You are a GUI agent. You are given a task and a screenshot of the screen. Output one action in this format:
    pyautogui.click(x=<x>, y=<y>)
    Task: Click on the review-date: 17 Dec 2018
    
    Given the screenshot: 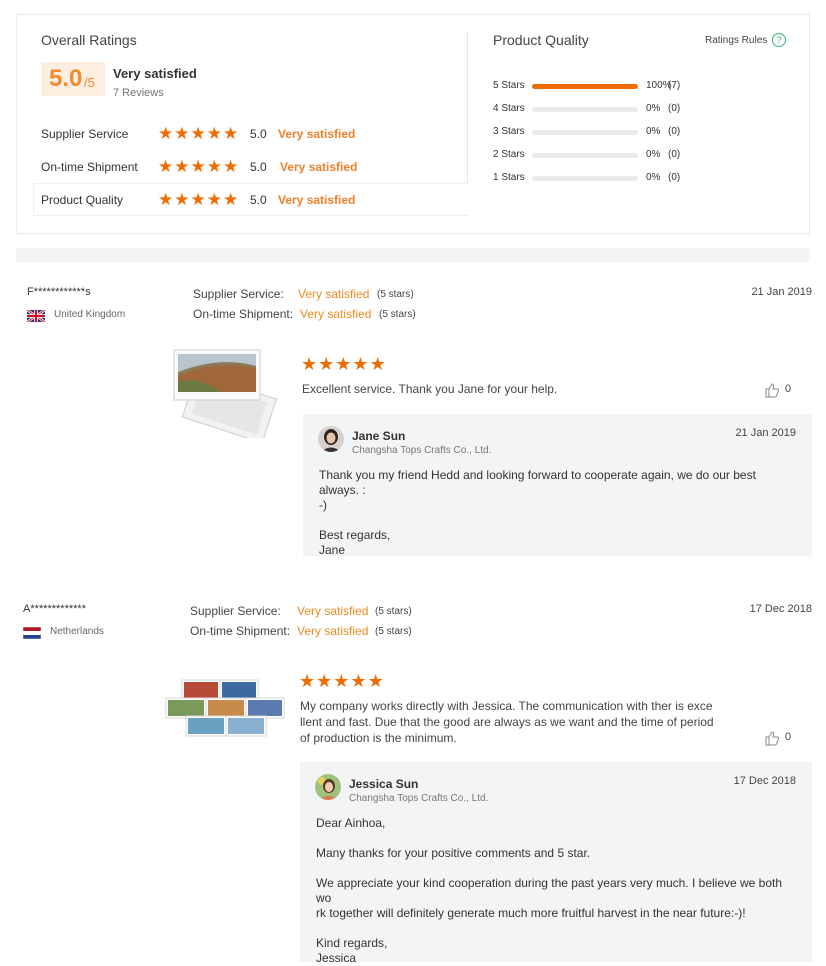 What is the action you would take?
    pyautogui.click(x=780, y=609)
    